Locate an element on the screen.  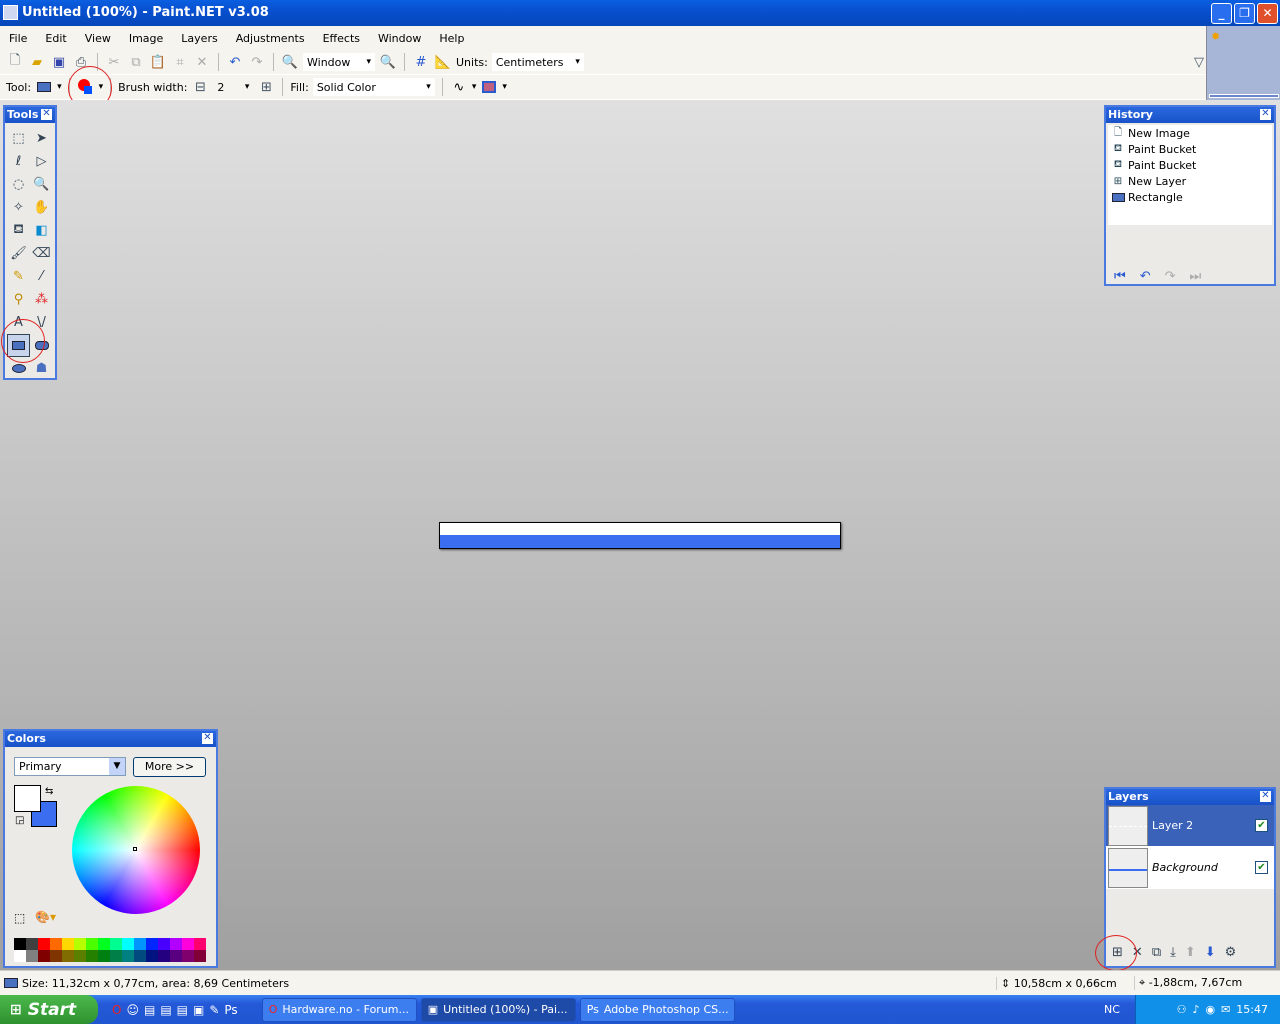
image-canvas is located at coordinates (640, 535).